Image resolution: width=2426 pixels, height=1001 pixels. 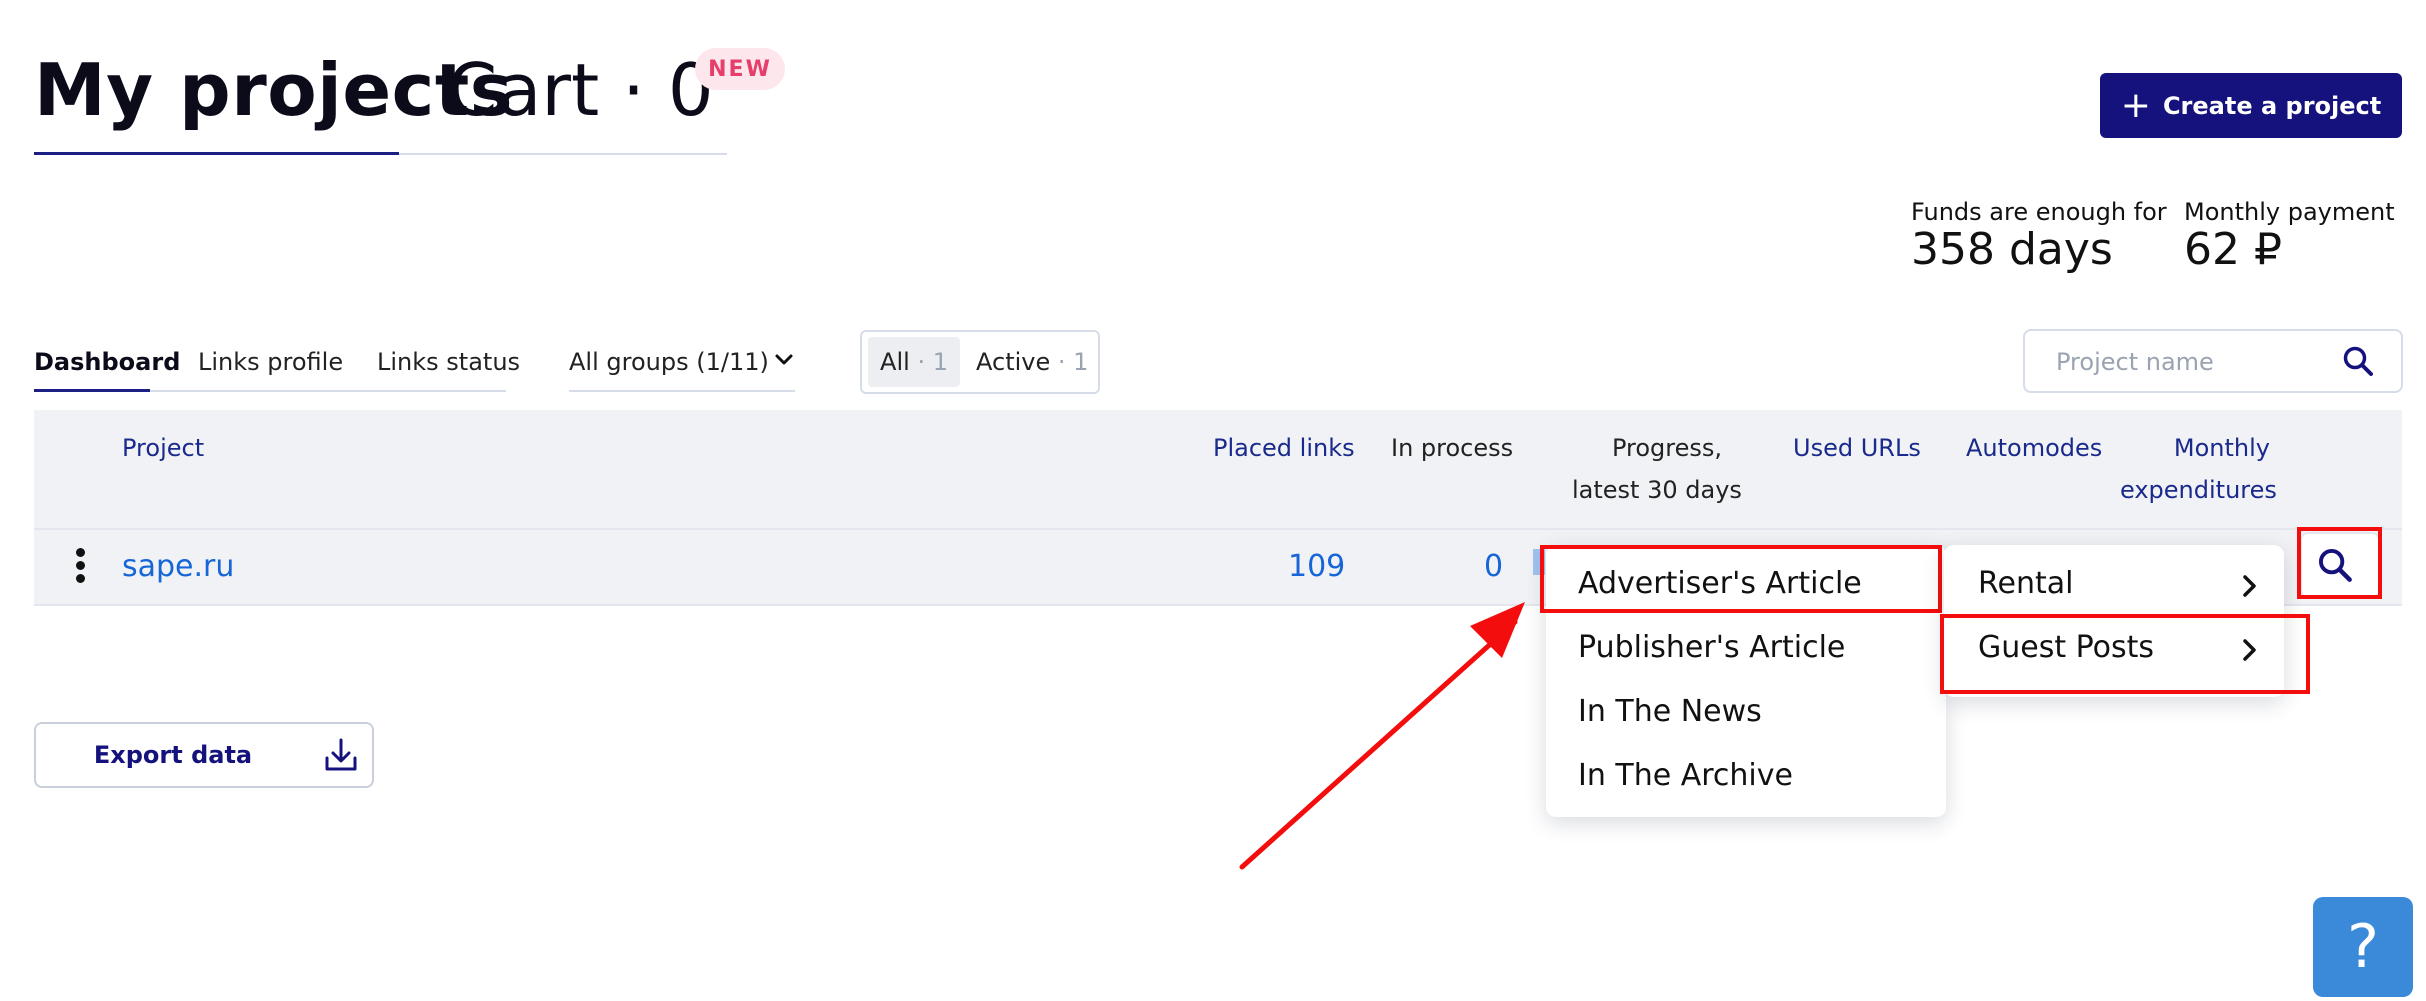 What do you see at coordinates (328, 391) in the screenshot?
I see `subtabs-underline` at bounding box center [328, 391].